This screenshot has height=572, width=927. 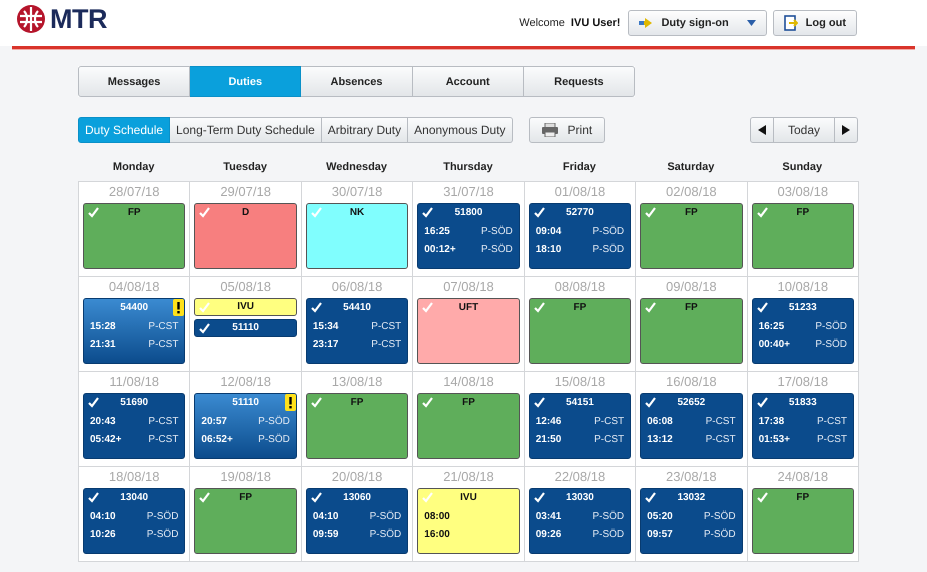 I want to click on time-text: 20:57, so click(x=214, y=421).